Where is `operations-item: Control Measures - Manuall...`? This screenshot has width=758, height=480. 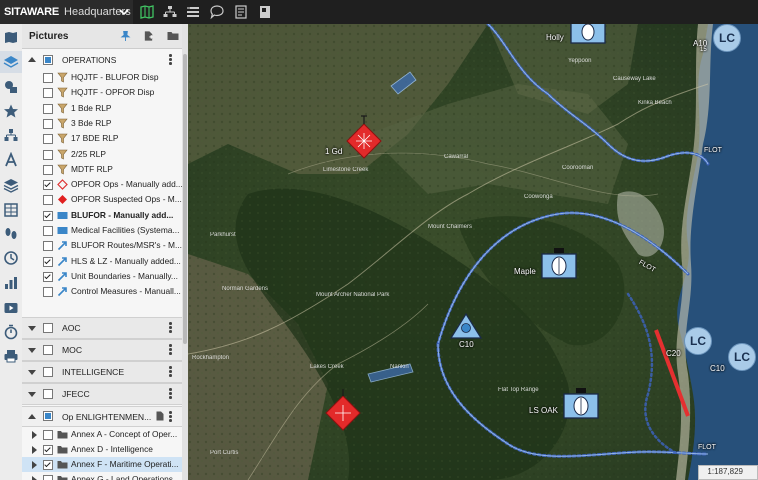 operations-item: Control Measures - Manuall... is located at coordinates (104, 291).